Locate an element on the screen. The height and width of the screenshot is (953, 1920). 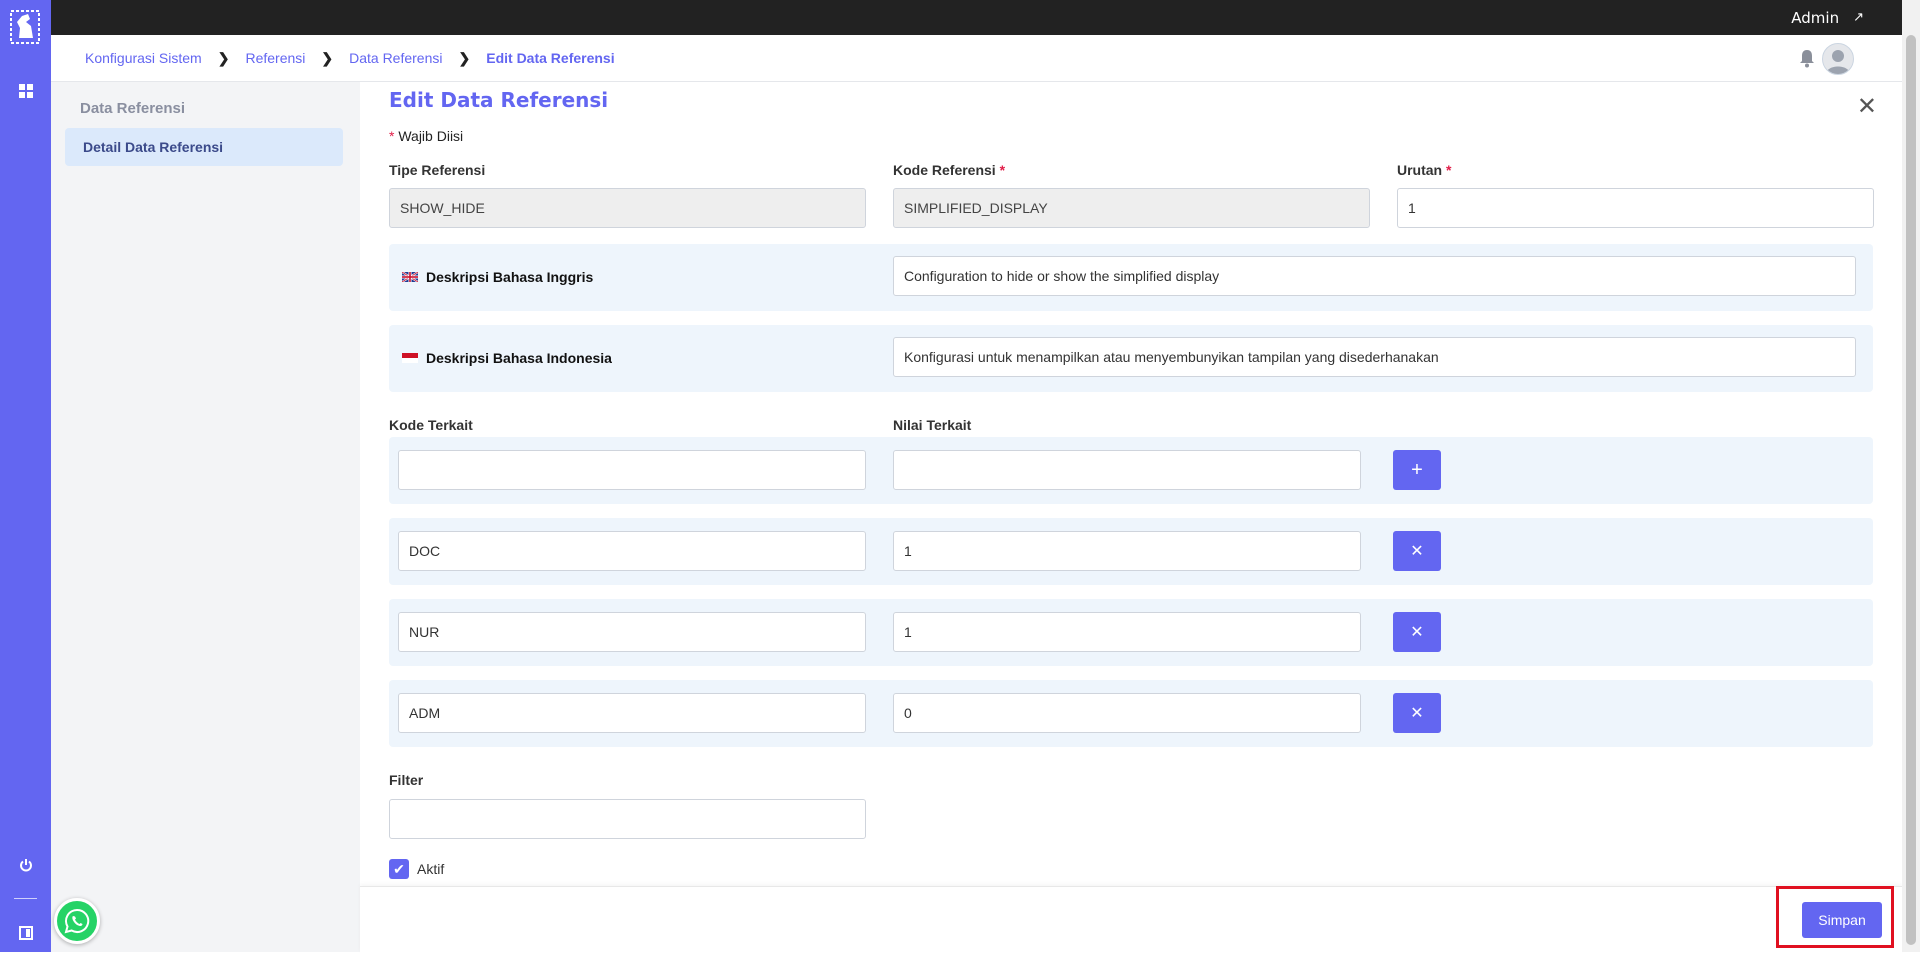
aktif-checkbox: ✔ is located at coordinates (399, 869).